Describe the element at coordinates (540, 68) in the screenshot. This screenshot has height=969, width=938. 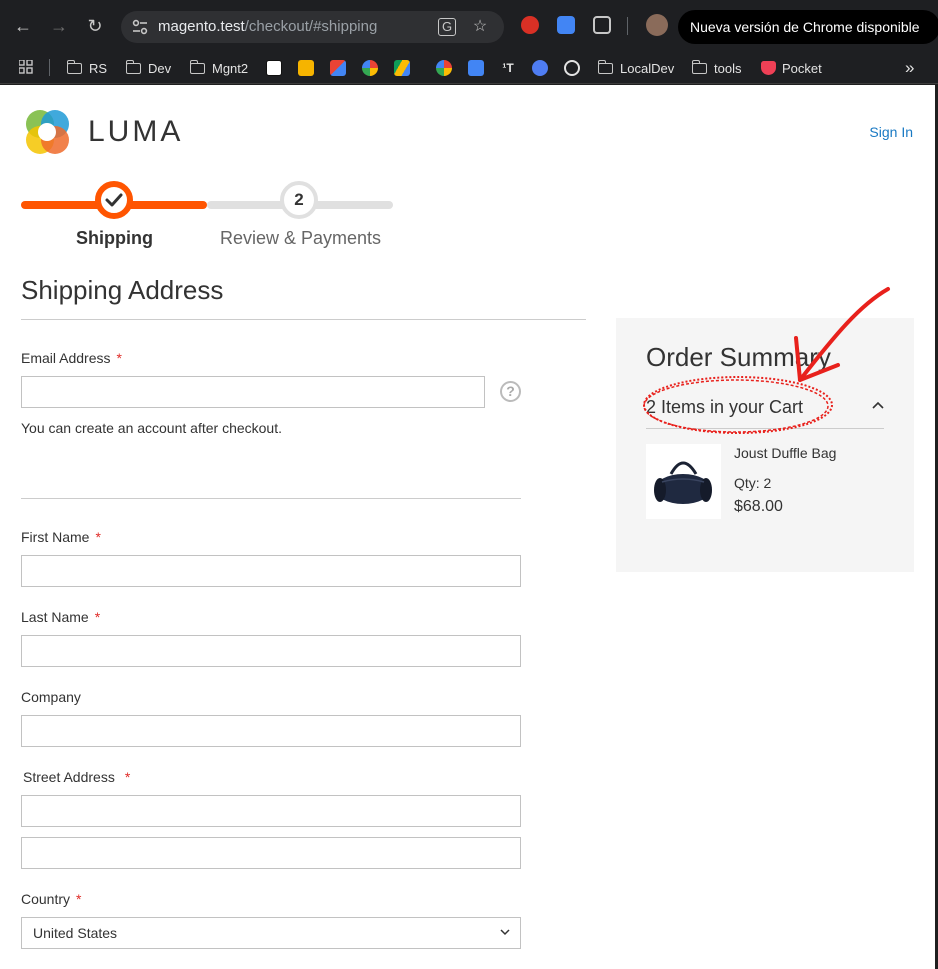
I see `compass-bookmark-icon` at that location.